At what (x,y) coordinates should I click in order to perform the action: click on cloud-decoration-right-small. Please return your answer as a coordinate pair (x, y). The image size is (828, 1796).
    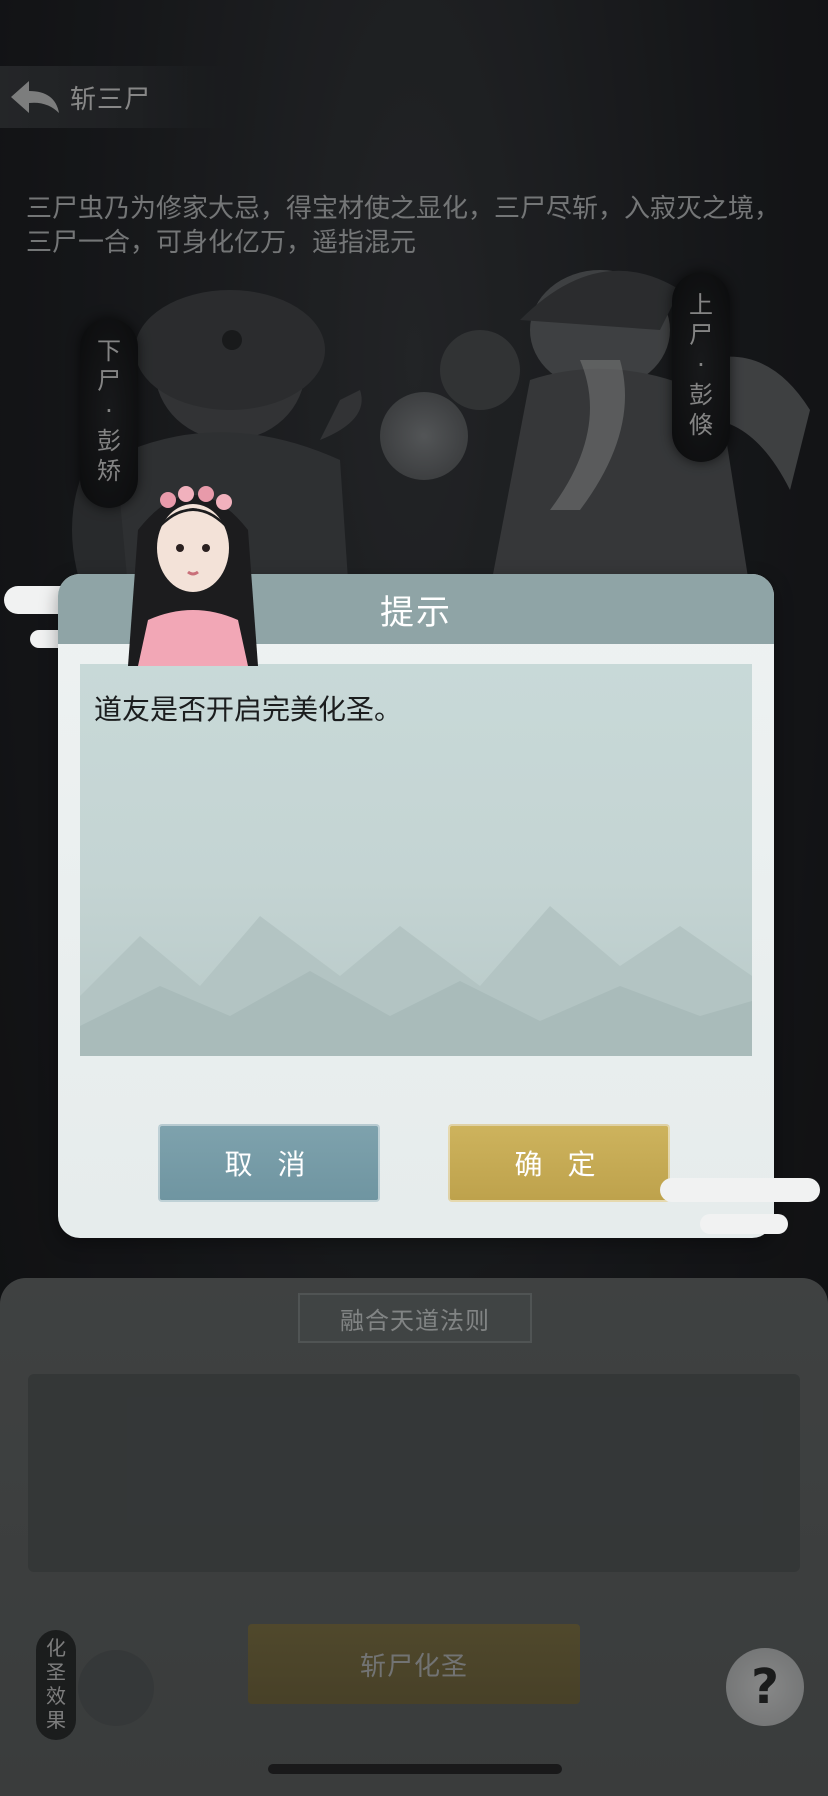
    Looking at the image, I should click on (744, 1224).